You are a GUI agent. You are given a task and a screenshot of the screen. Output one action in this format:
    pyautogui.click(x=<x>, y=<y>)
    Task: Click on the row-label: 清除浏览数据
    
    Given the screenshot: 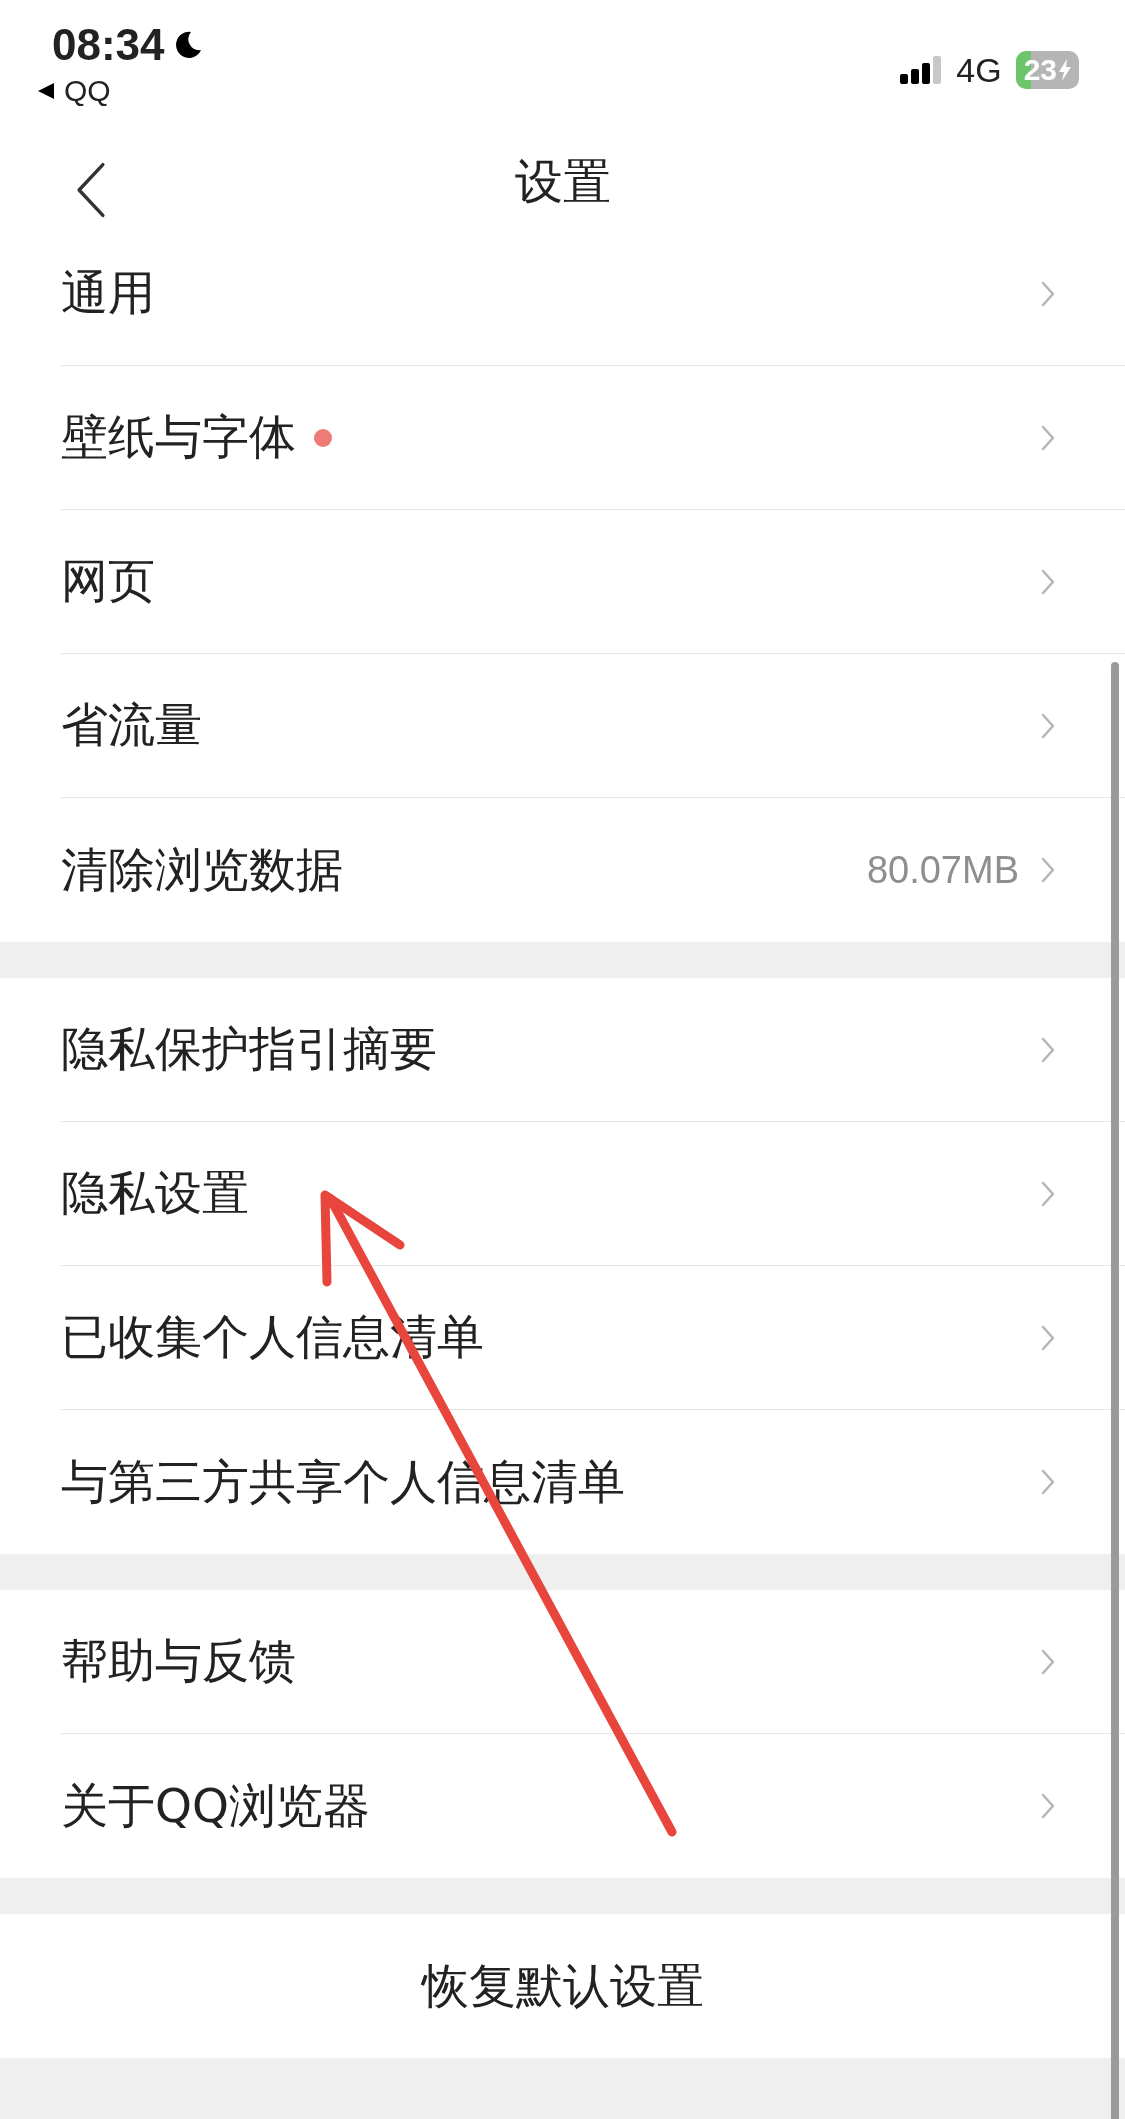 What is the action you would take?
    pyautogui.click(x=202, y=869)
    